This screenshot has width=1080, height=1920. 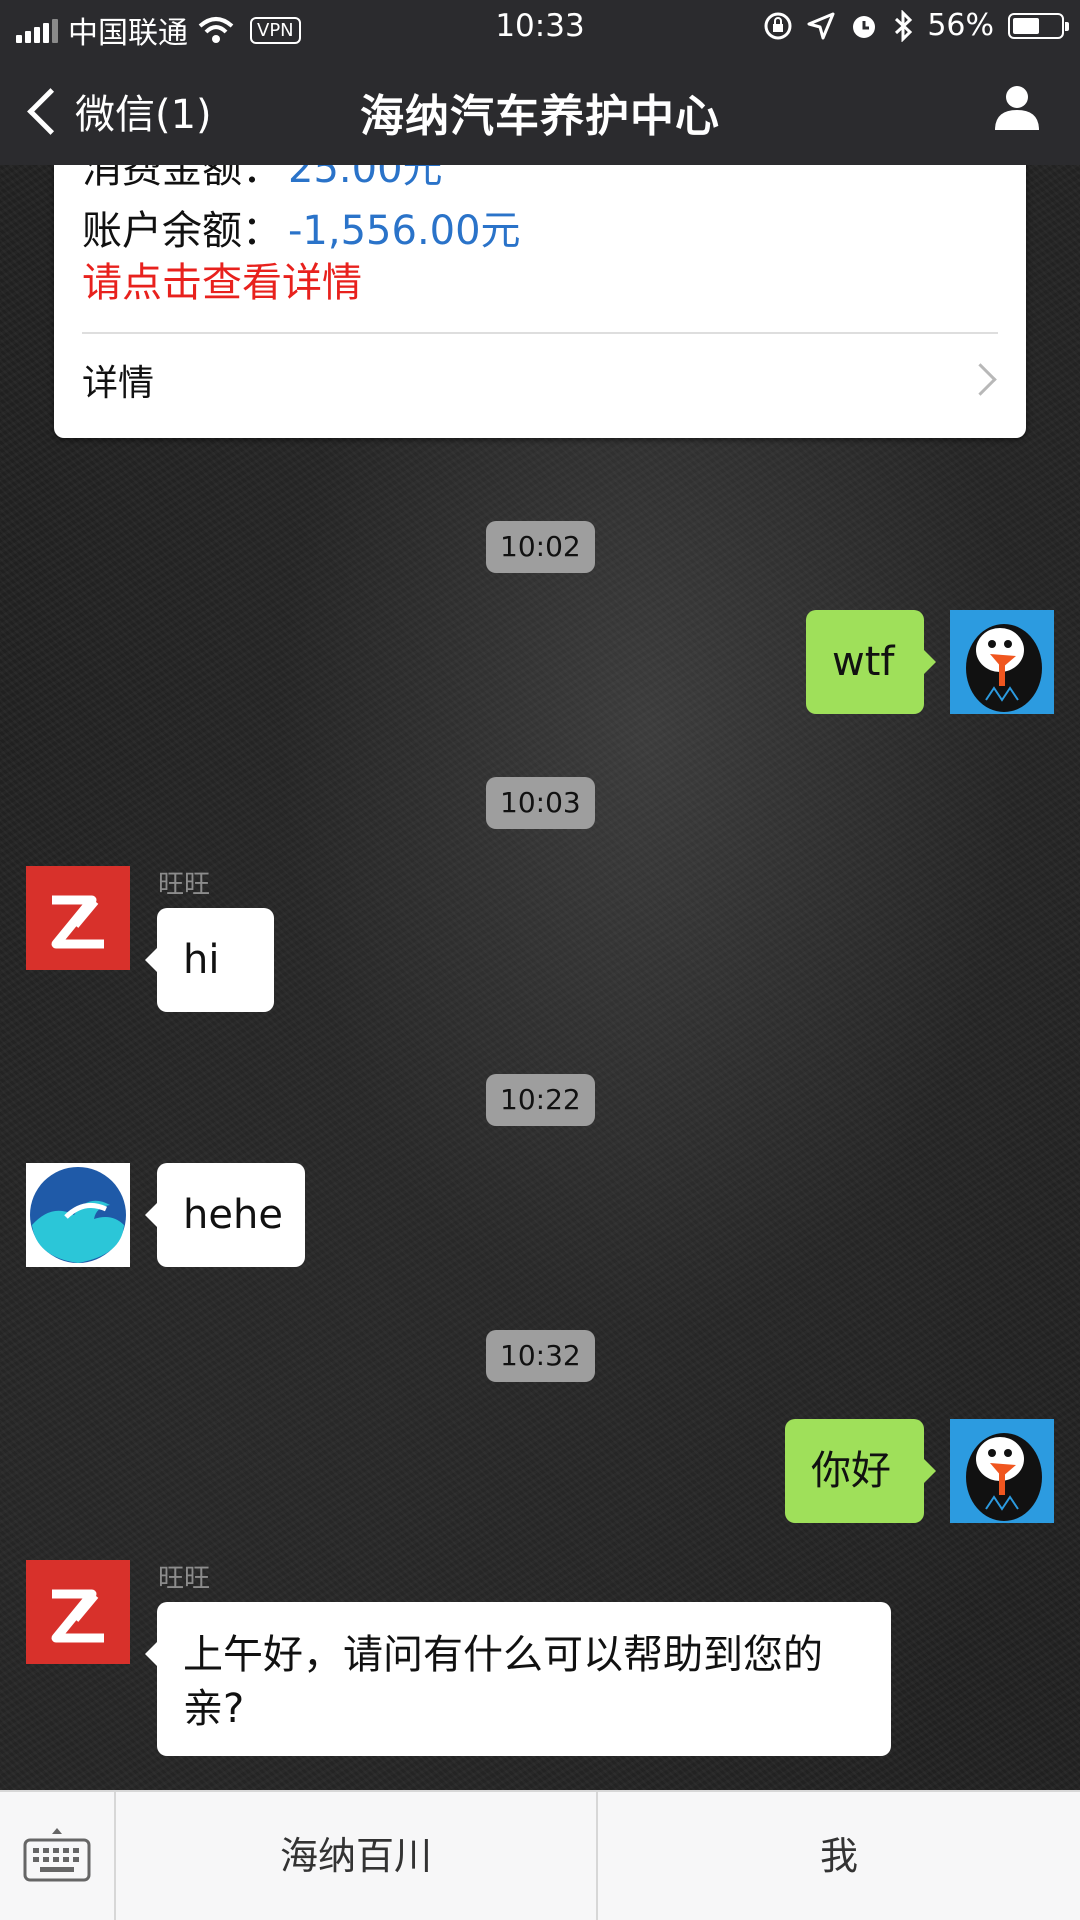 I want to click on message-bubble: wtf, so click(x=871, y=662).